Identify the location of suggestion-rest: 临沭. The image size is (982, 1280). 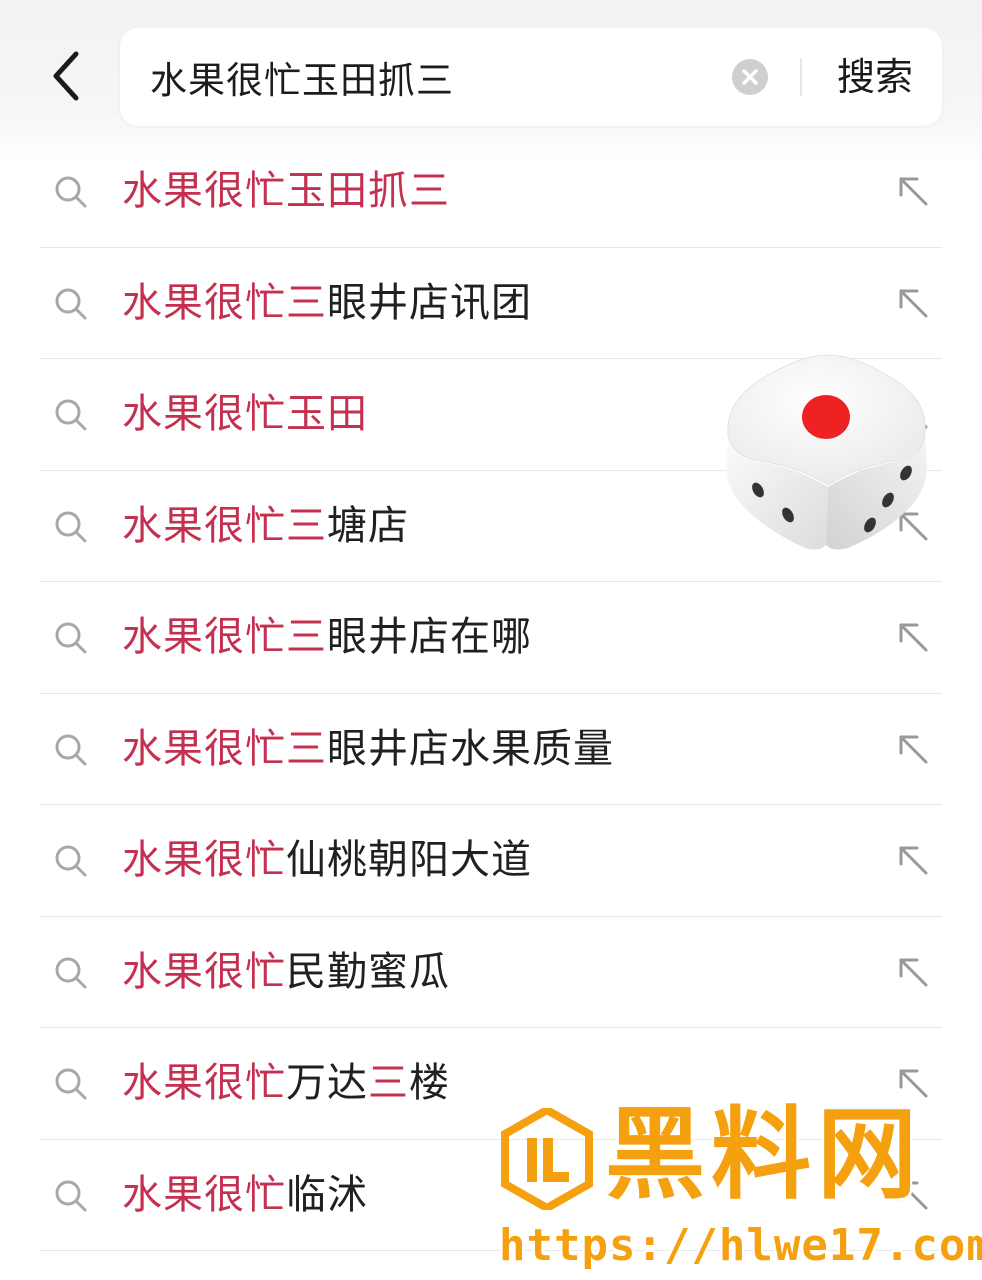
(327, 1194).